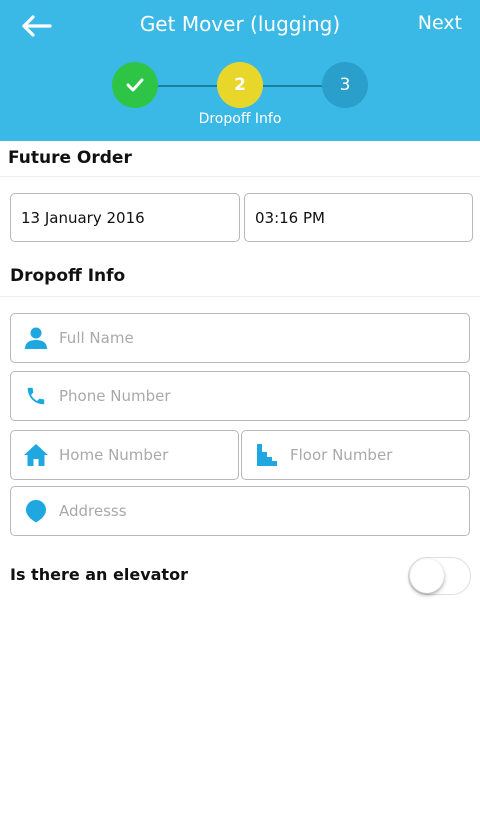 Image resolution: width=480 pixels, height=821 pixels. Describe the element at coordinates (427, 576) in the screenshot. I see `toggle-knob` at that location.